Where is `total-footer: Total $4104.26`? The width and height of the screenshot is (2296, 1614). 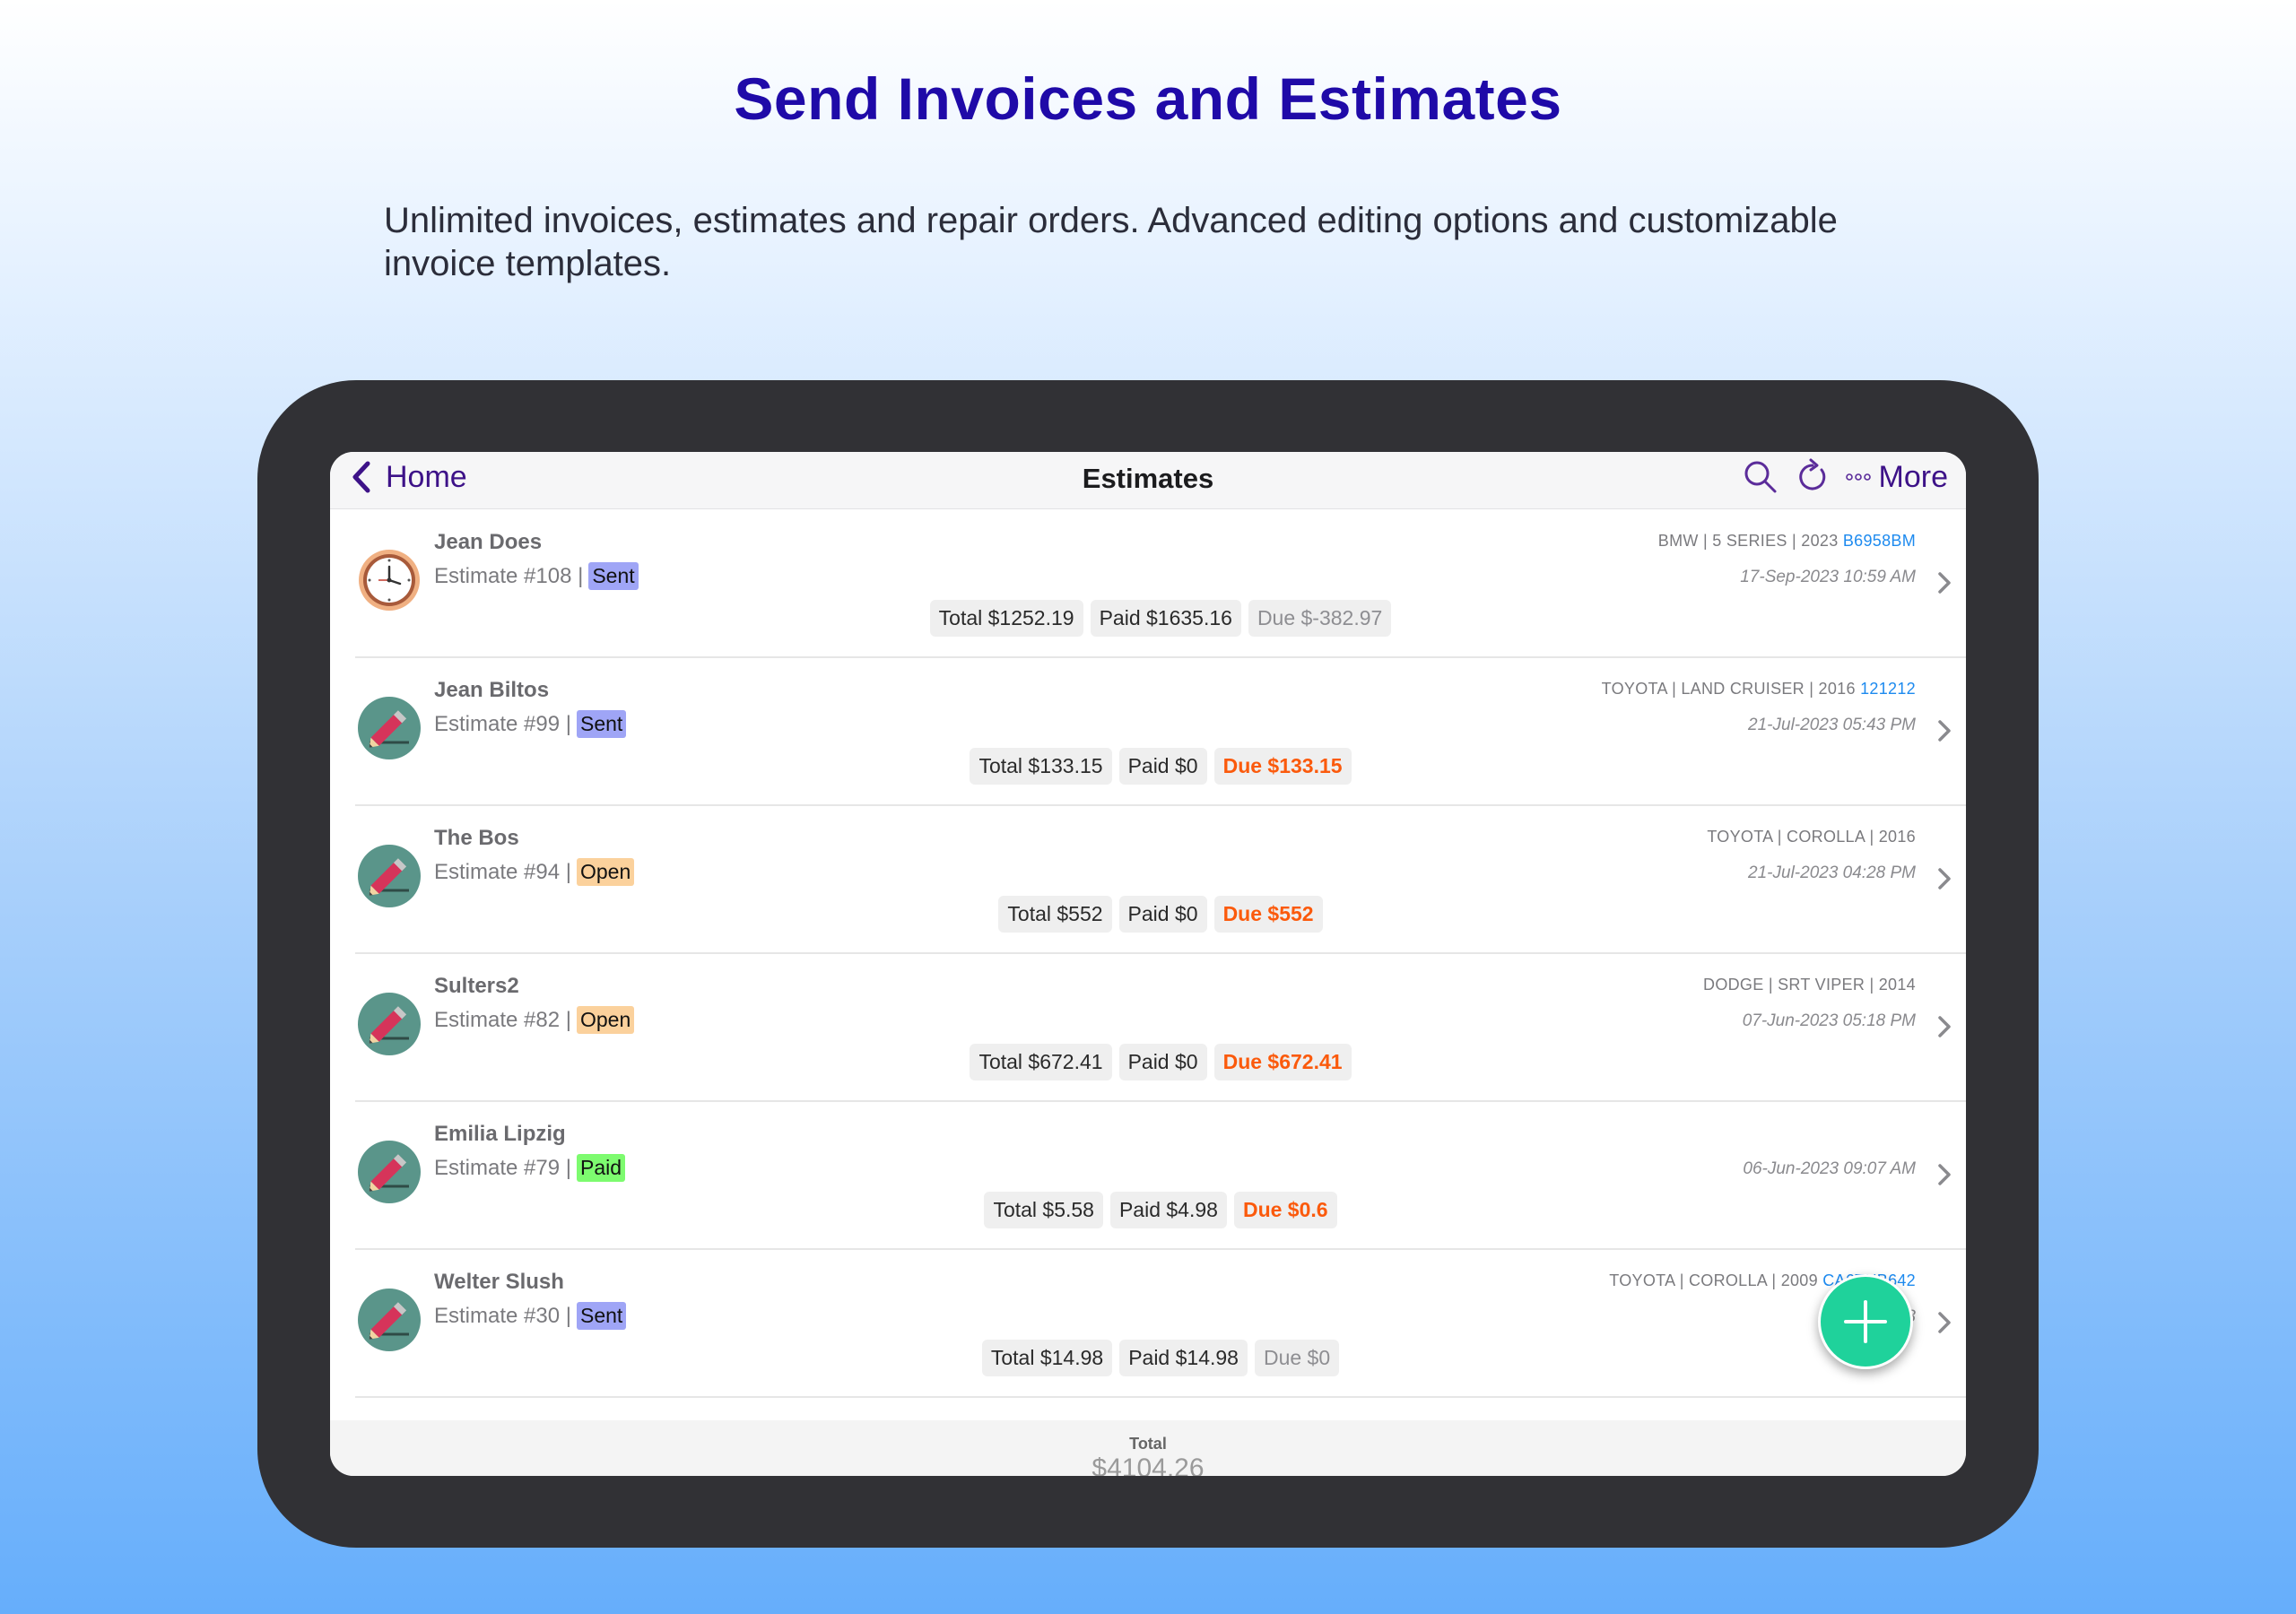 total-footer: Total $4104.26 is located at coordinates (1148, 1448).